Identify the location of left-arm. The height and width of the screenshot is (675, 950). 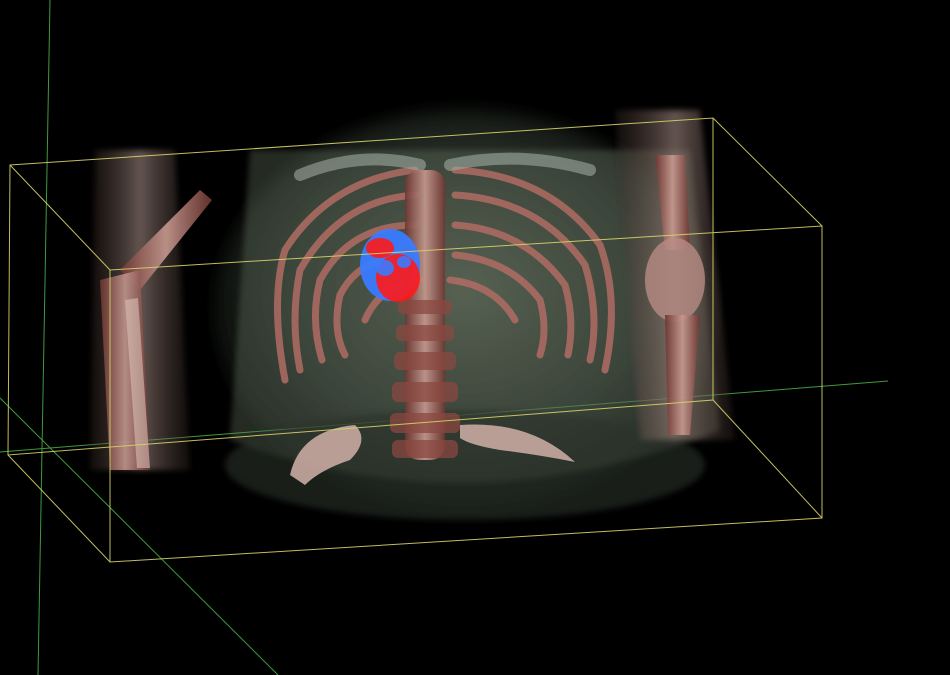
(151, 310).